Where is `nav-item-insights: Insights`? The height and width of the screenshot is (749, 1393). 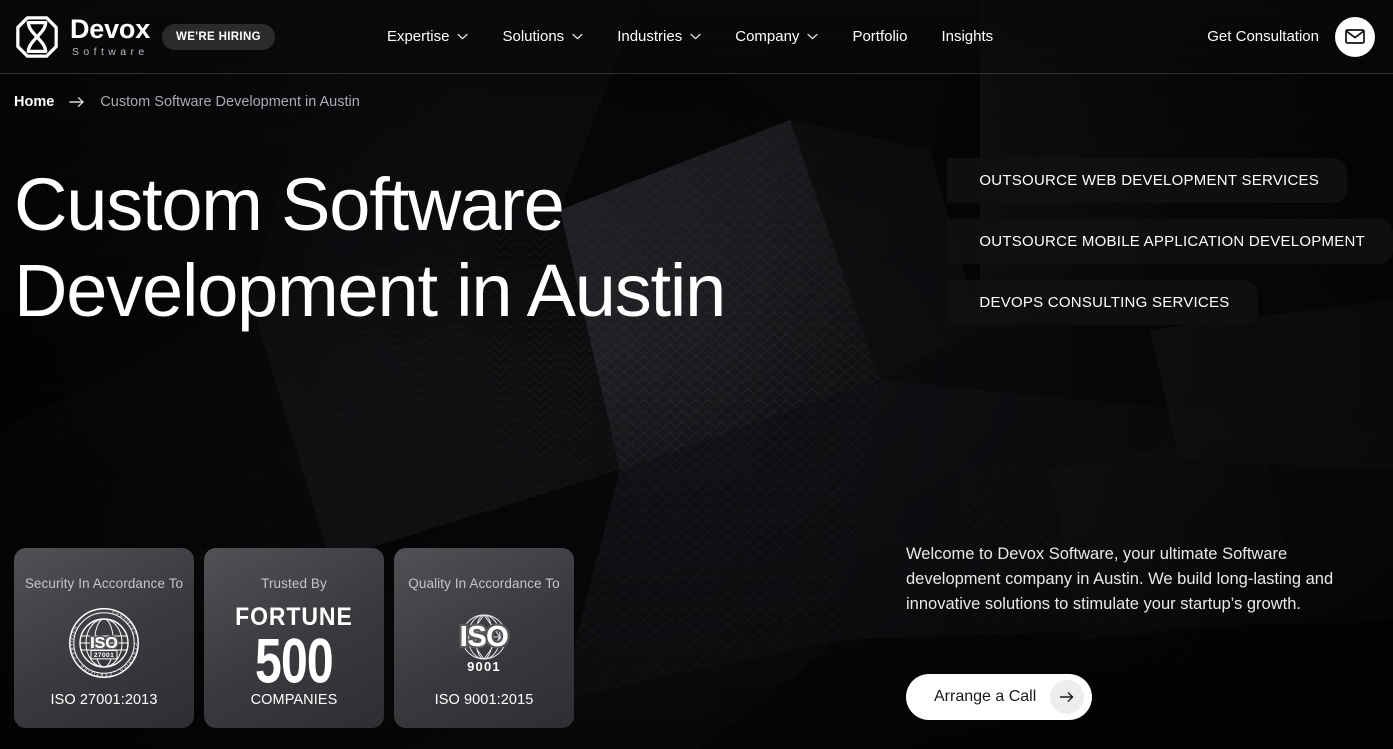 nav-item-insights: Insights is located at coordinates (967, 36).